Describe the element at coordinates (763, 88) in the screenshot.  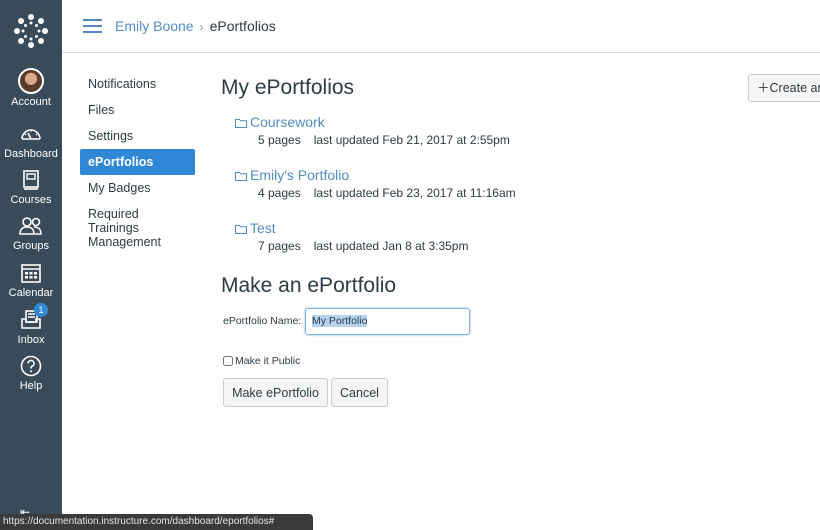
I see `plus-icon: ＋` at that location.